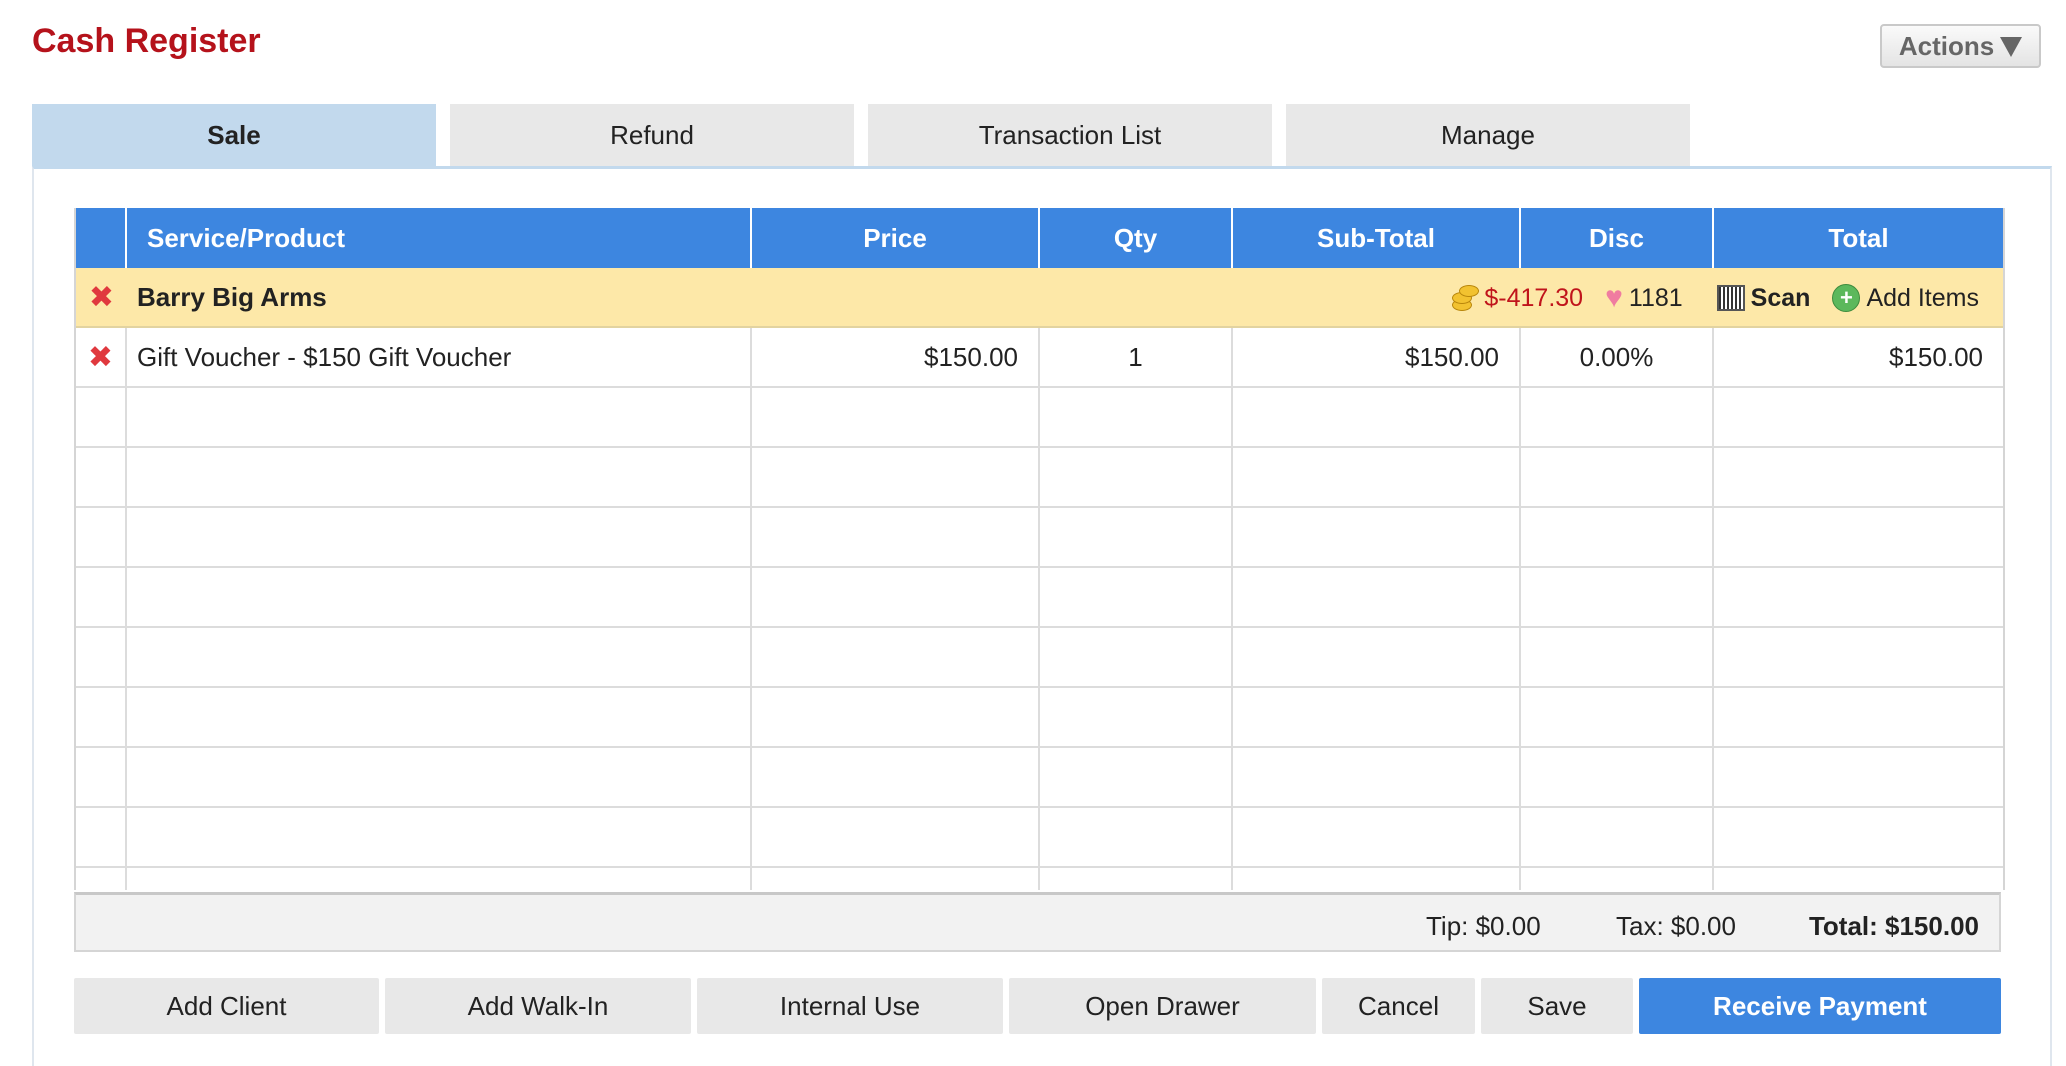 This screenshot has width=2066, height=1066. What do you see at coordinates (1858, 237) in the screenshot?
I see `header-total: Total` at bounding box center [1858, 237].